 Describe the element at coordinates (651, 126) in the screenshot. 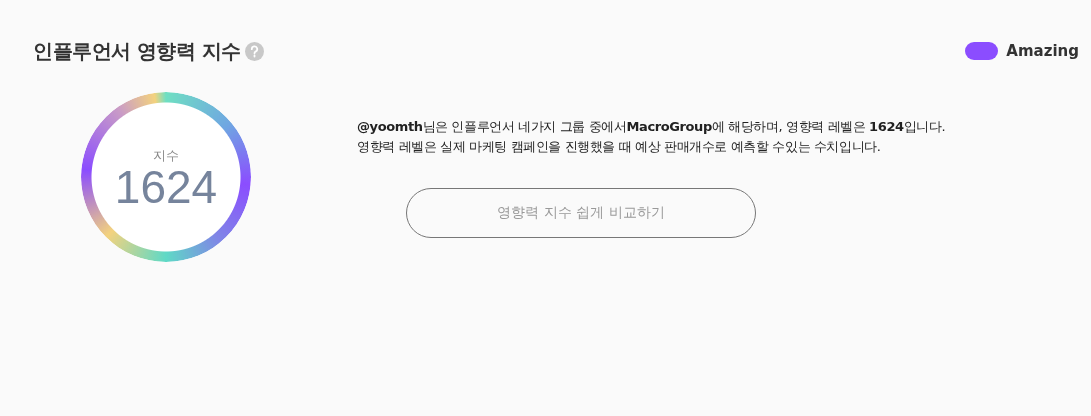

I see `description-text: @yoomth님은 인플루언서 네가지 그룹 중에서MacroGroup에 해당하며, 영향력 레벨은 1624입니다.` at that location.